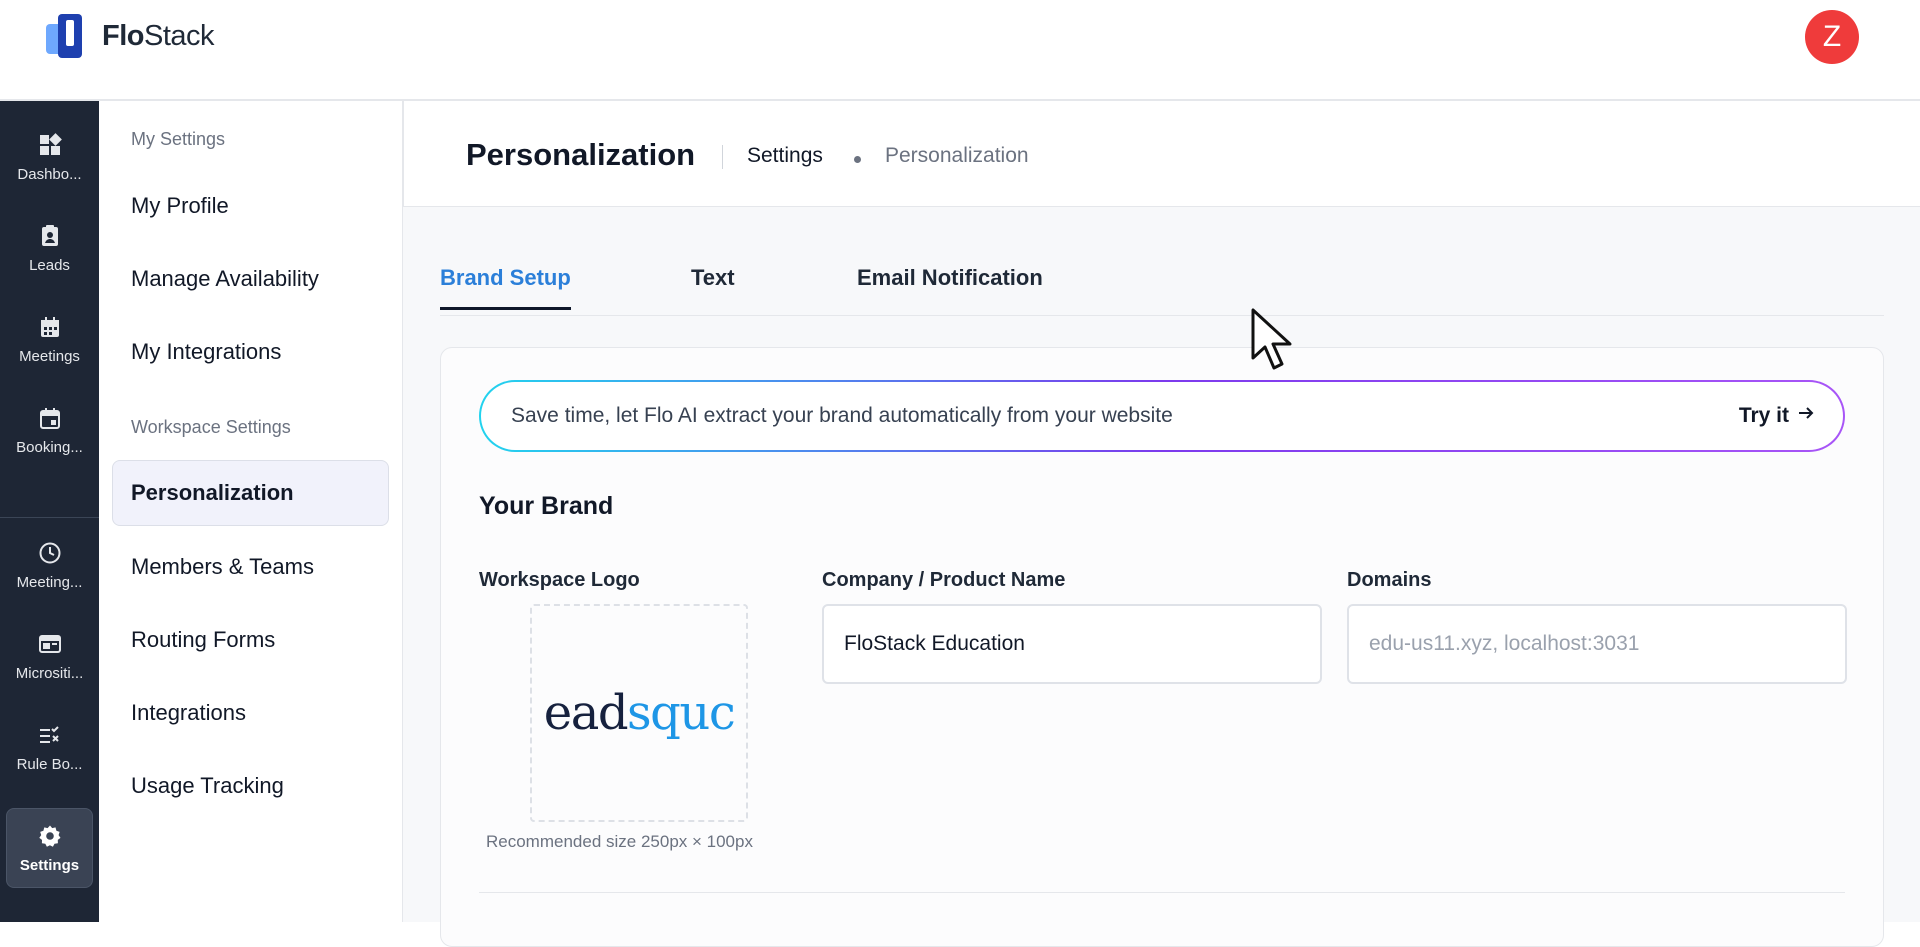  What do you see at coordinates (1777, 416) in the screenshot?
I see `try-it-button: Try it` at bounding box center [1777, 416].